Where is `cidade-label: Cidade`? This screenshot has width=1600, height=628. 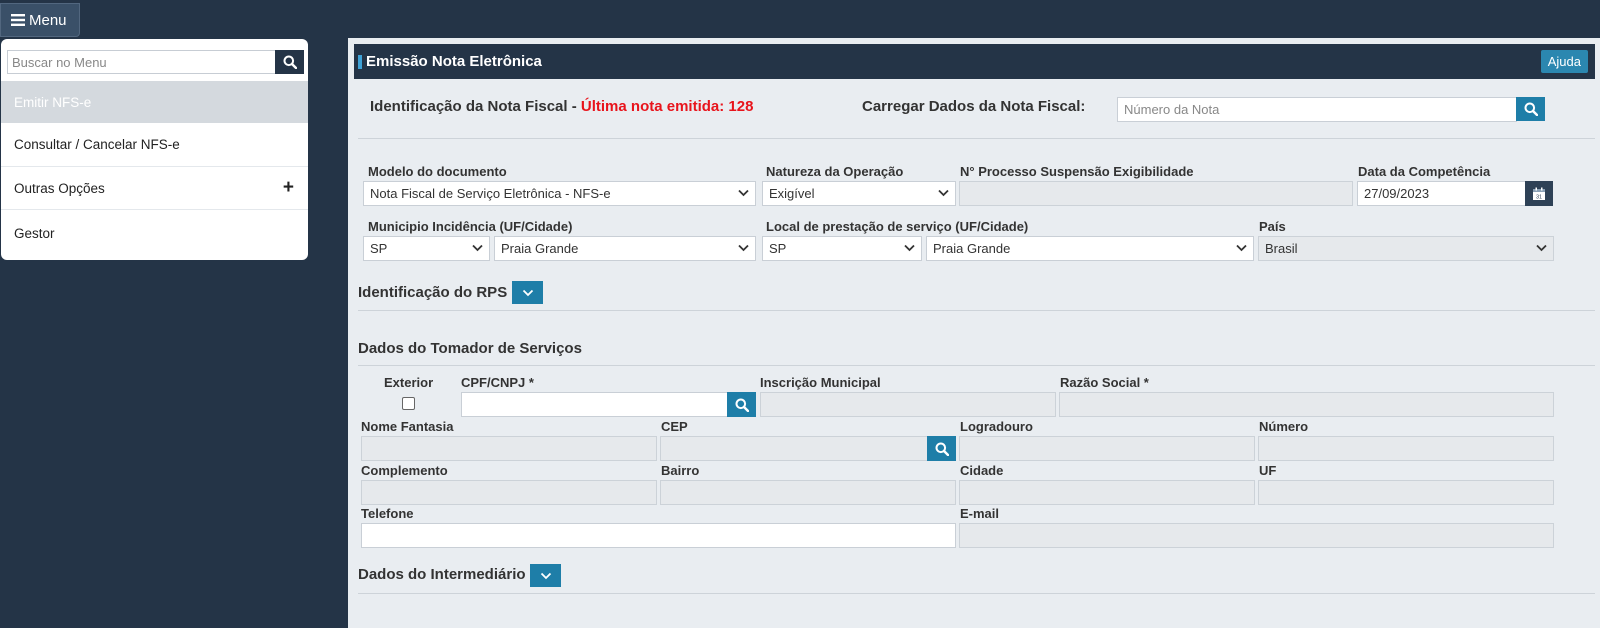 cidade-label: Cidade is located at coordinates (982, 470).